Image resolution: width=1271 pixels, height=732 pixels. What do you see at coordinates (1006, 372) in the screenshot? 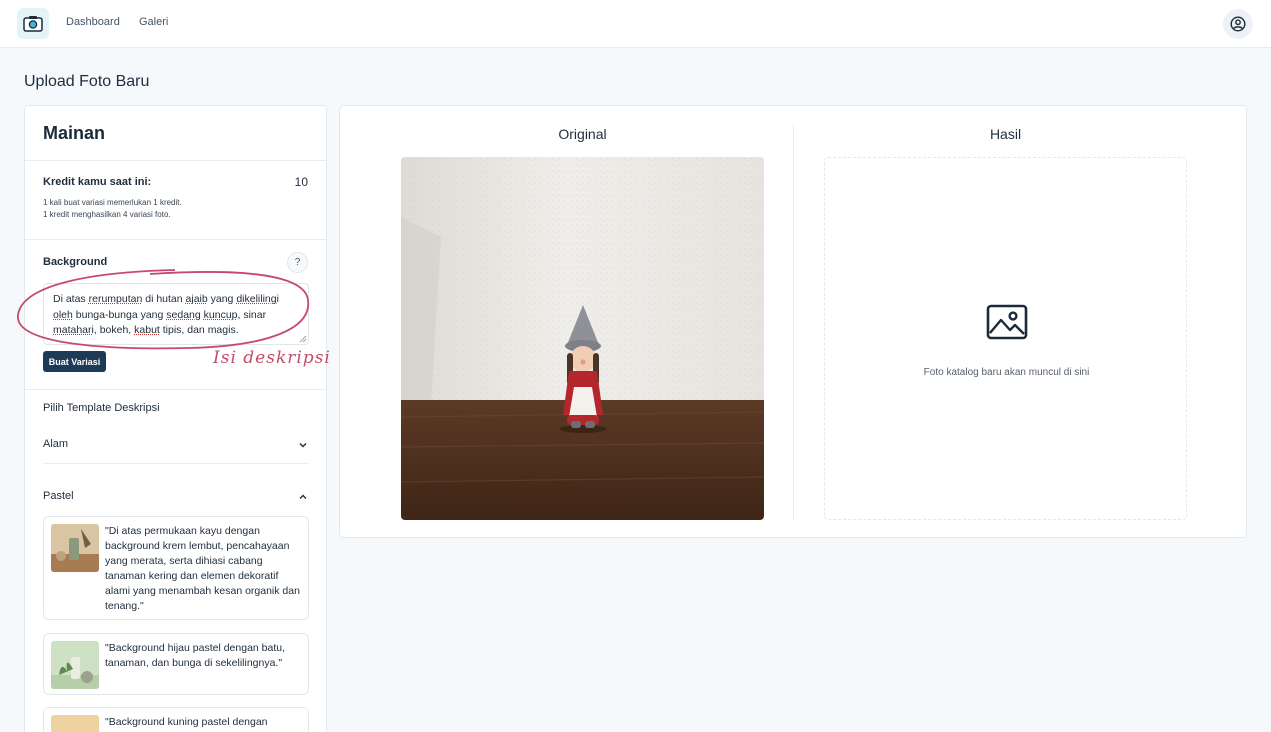
I see `result-placeholder-text: Foto katalog baru akan muncul di sini` at bounding box center [1006, 372].